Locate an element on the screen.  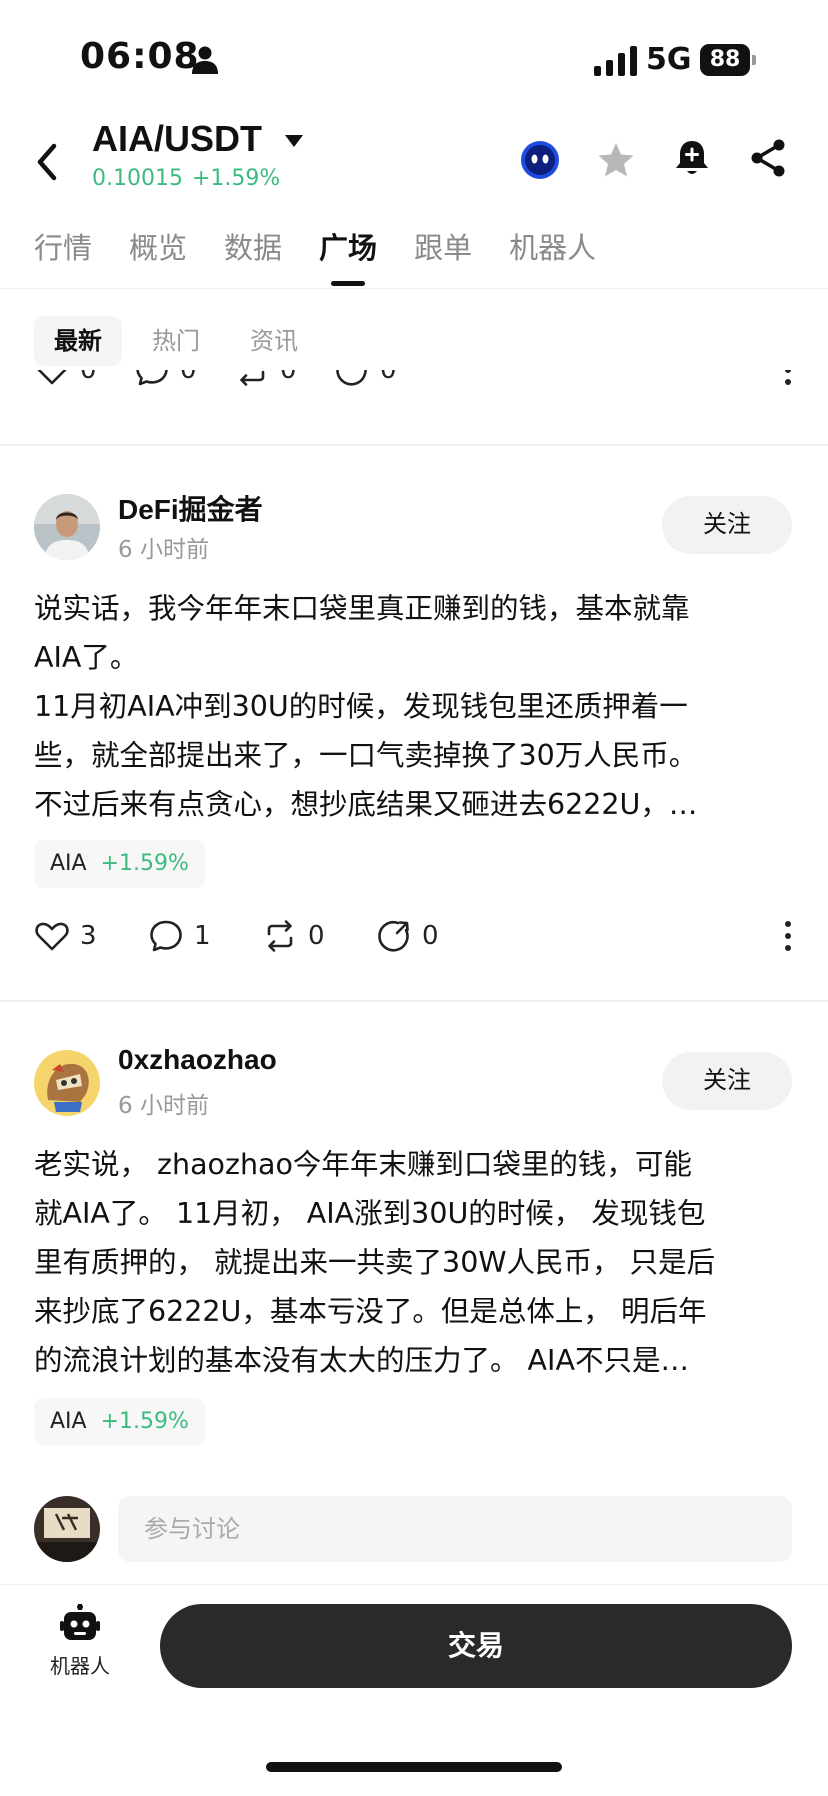
robot-button: 机器人 is located at coordinates (80, 1649).